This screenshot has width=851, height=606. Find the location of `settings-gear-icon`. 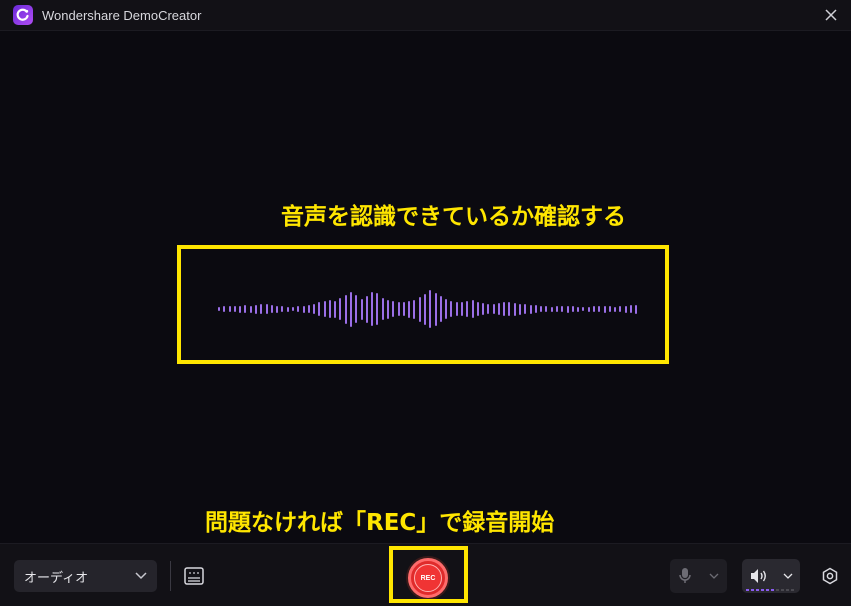

settings-gear-icon is located at coordinates (830, 576).